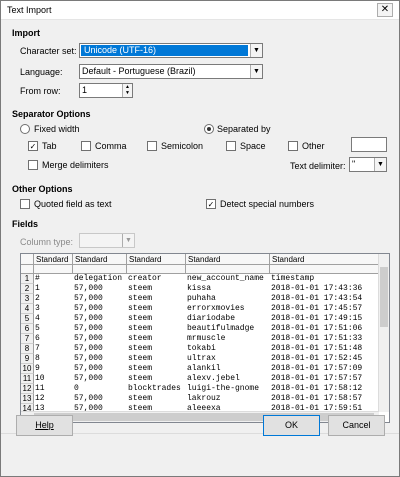 Image resolution: width=400 pixels, height=477 pixels. Describe the element at coordinates (27, 279) in the screenshot. I see `row-number: 1` at that location.